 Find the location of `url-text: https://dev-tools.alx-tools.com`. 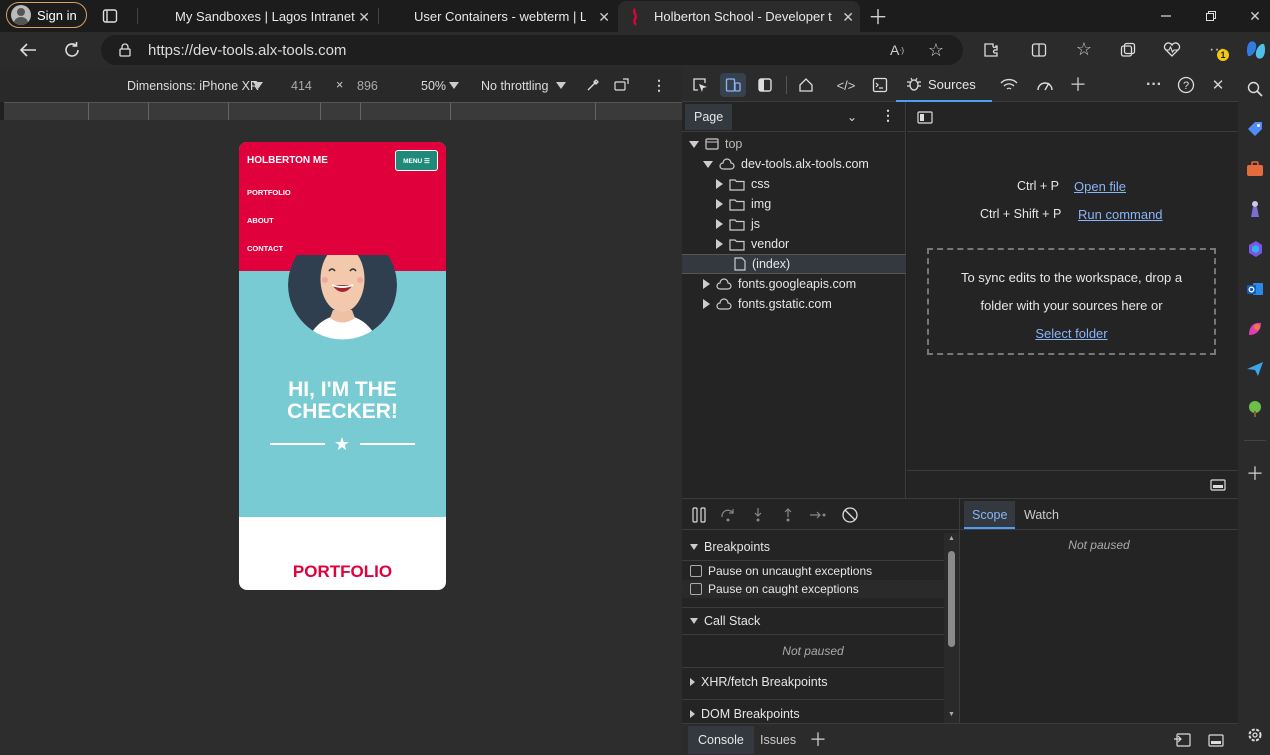

url-text: https://dev-tools.alx-tools.com is located at coordinates (247, 50).